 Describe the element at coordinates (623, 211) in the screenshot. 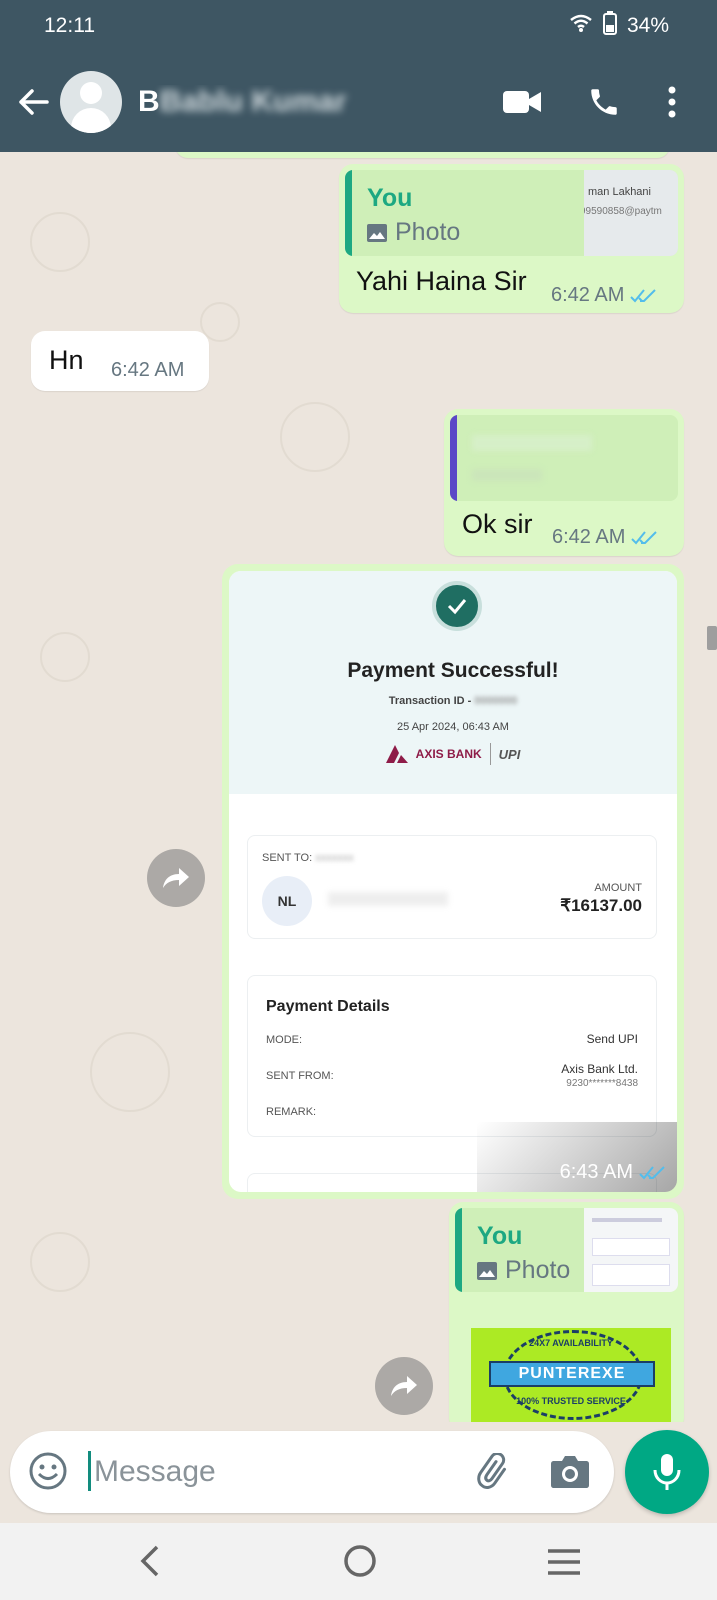

I see `thumb-text: 99590858@paytm` at that location.